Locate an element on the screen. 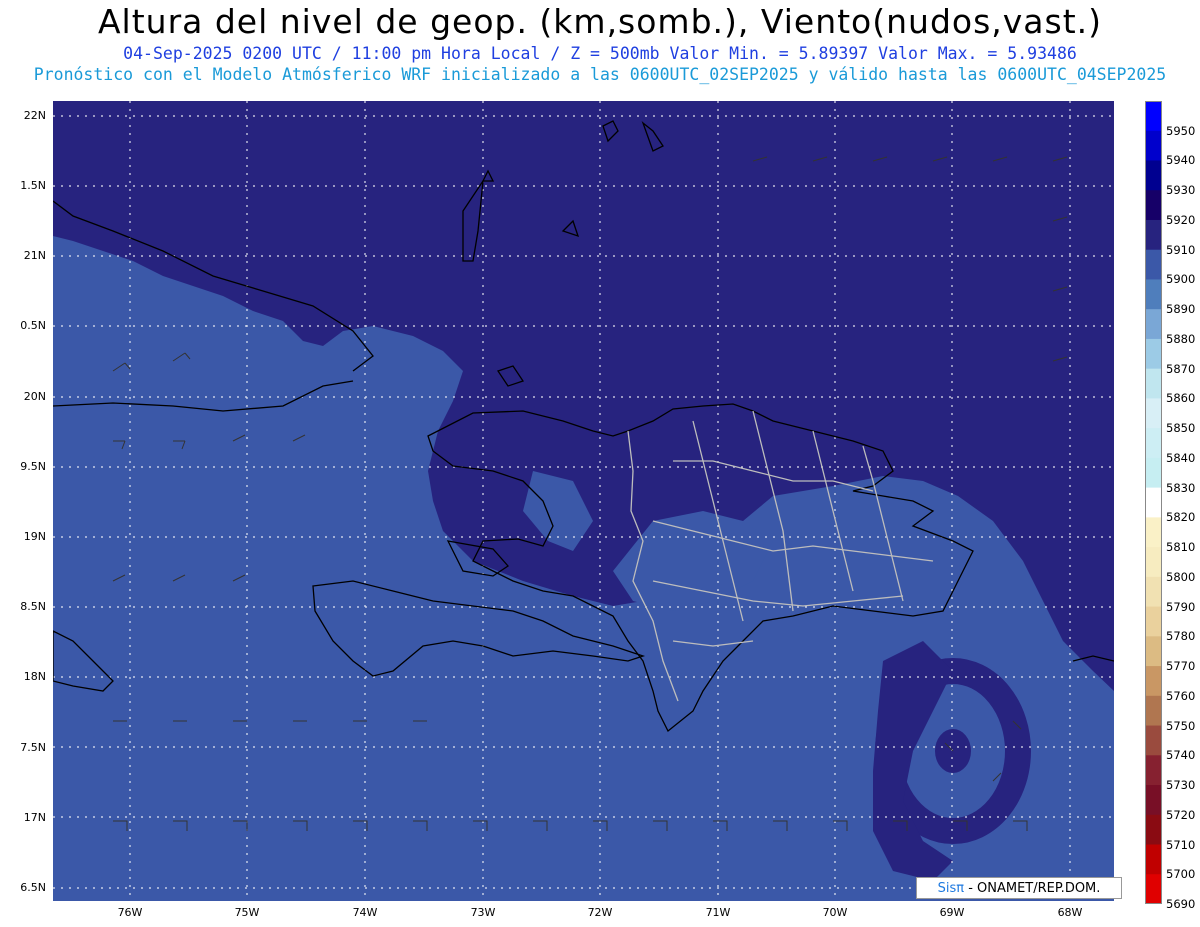  colorbar-level-label: 5770 is located at coordinates (1181, 666).